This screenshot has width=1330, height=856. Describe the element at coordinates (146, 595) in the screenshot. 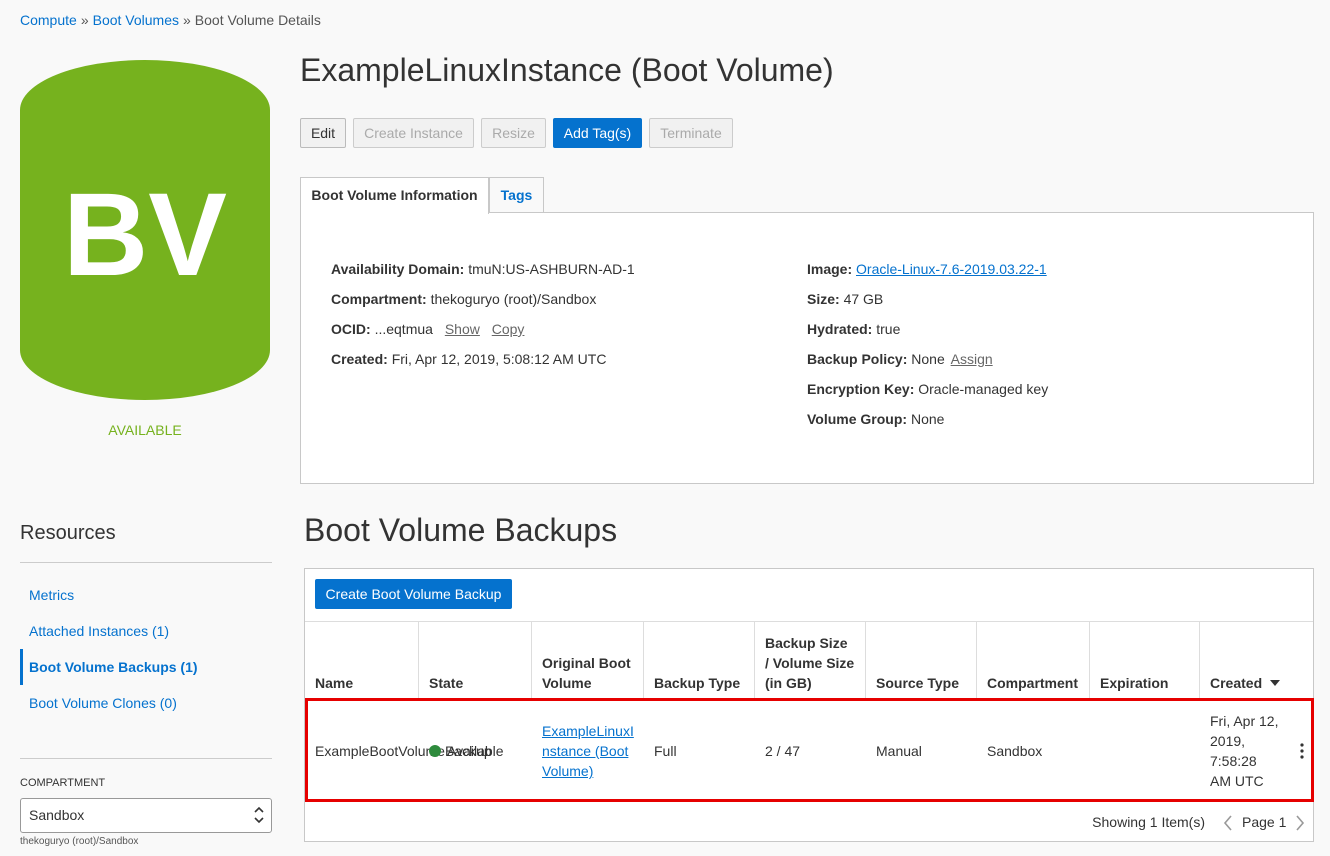

I see `sidebar-item-metrics: Metrics` at that location.